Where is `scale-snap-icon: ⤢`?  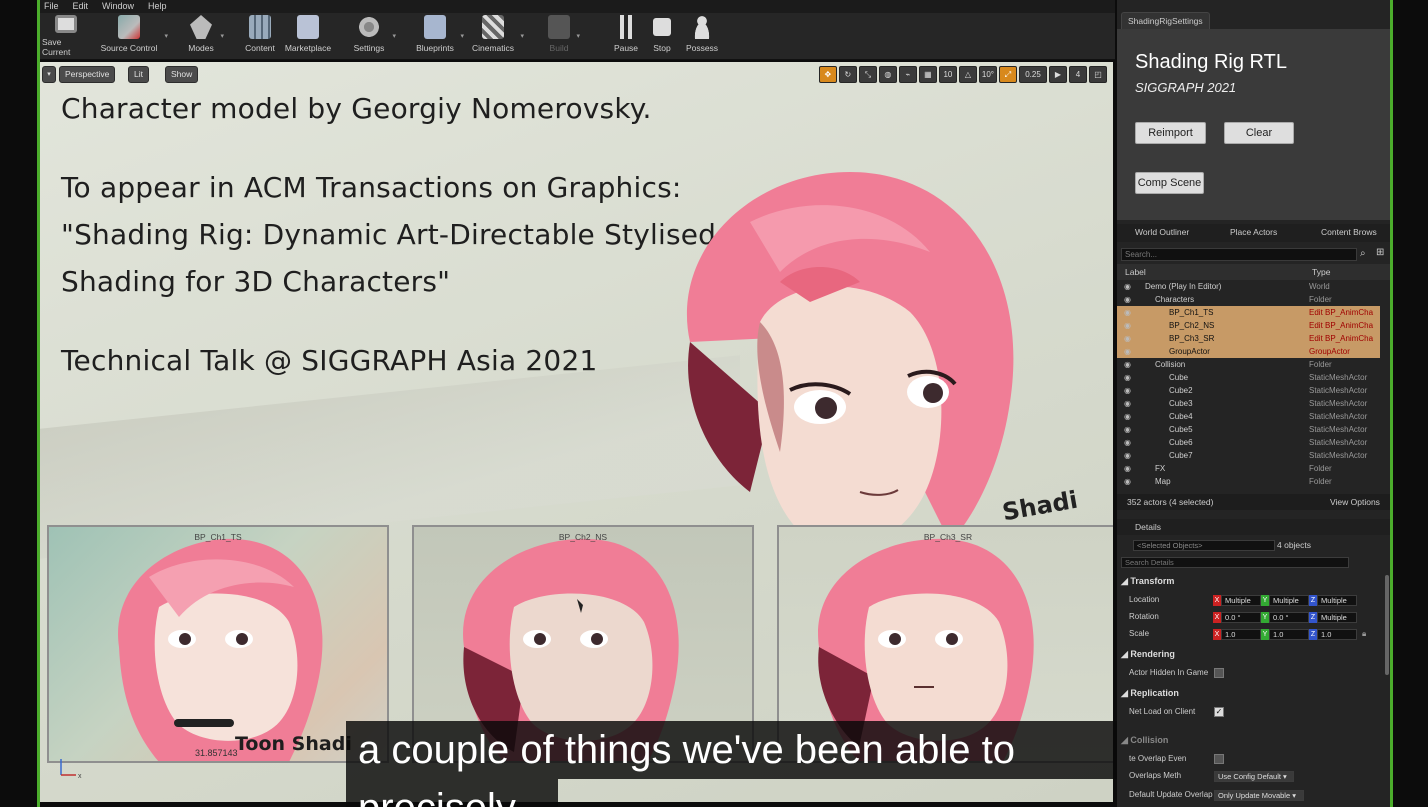
scale-snap-icon: ⤢ is located at coordinates (1008, 74).